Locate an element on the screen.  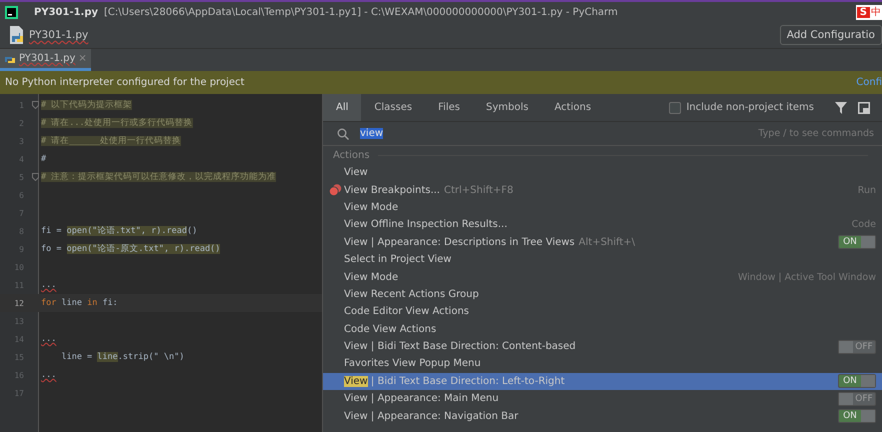
action-name: View | Appearance: Descriptions in Tree Views is located at coordinates (459, 242).